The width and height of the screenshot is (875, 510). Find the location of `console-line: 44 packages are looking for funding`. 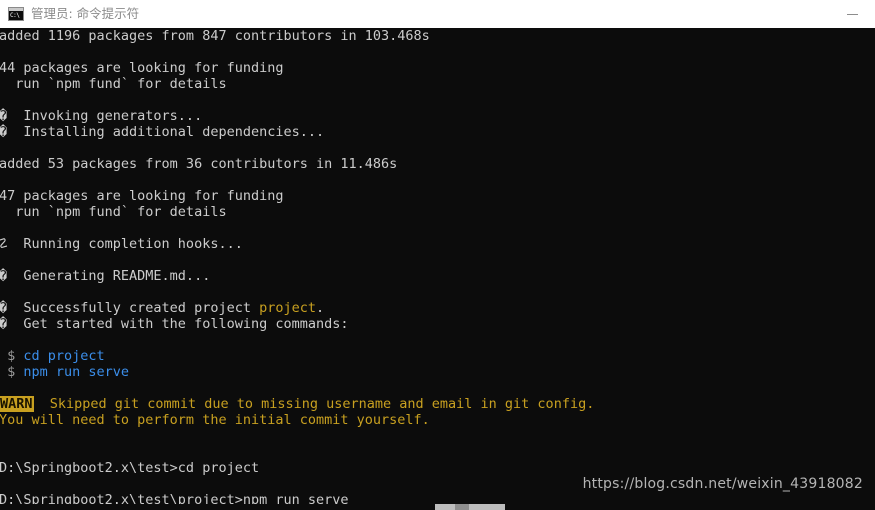

console-line: 44 packages are looking for funding is located at coordinates (142, 68).